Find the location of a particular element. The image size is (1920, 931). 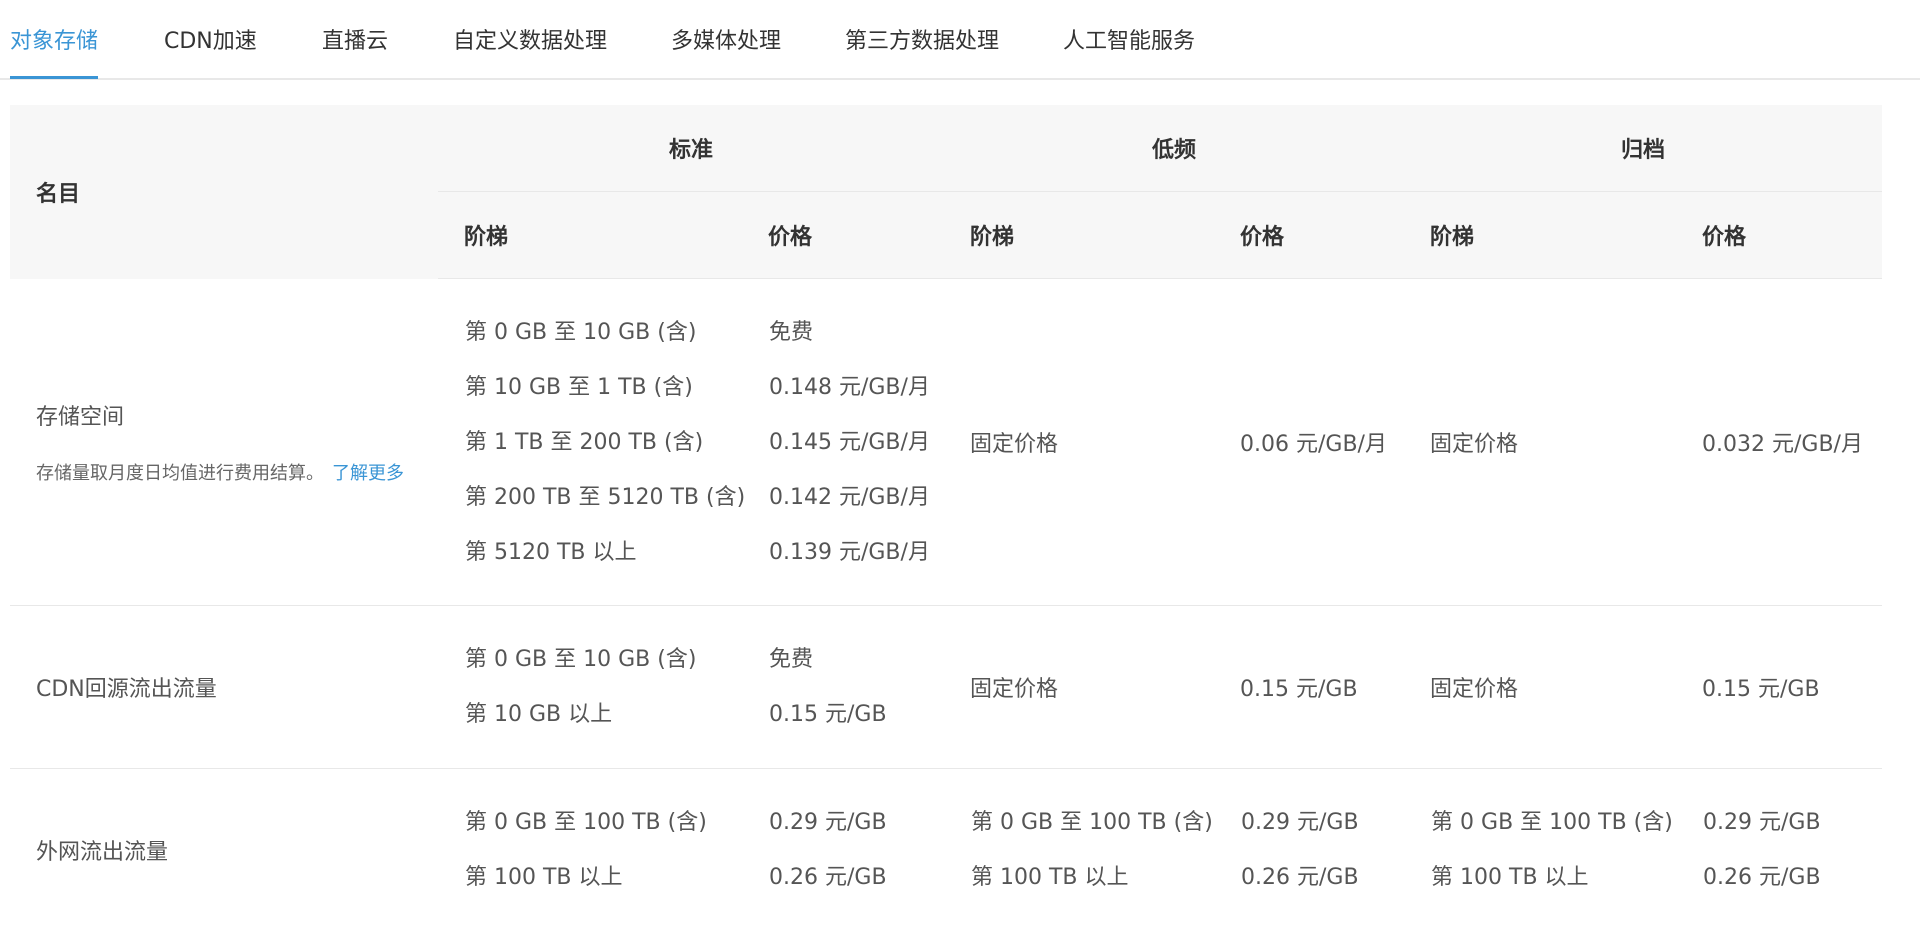

std-price-cell: 0.29 元/GB 0.26 元/GB is located at coordinates (843, 850).